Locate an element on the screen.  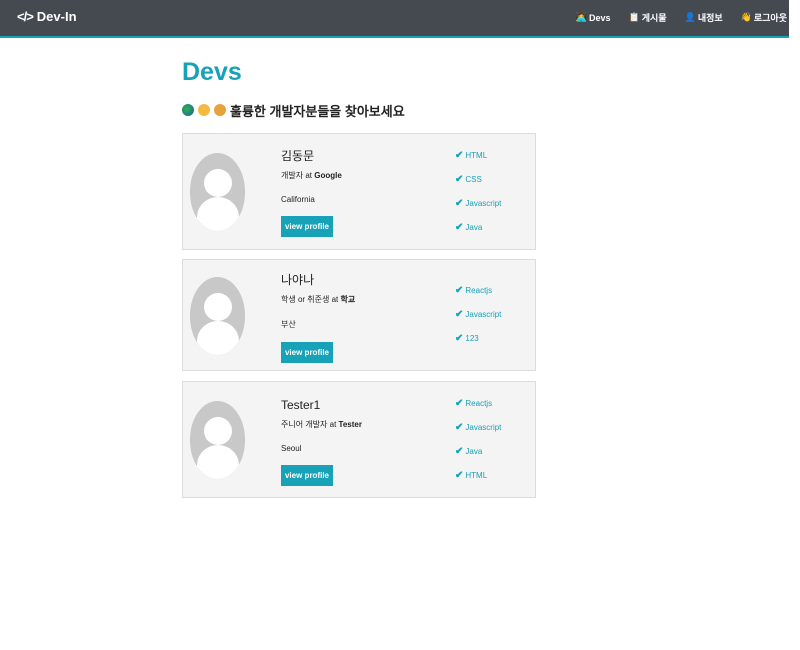
skill-item: ✔ CSS is located at coordinates (478, 187).